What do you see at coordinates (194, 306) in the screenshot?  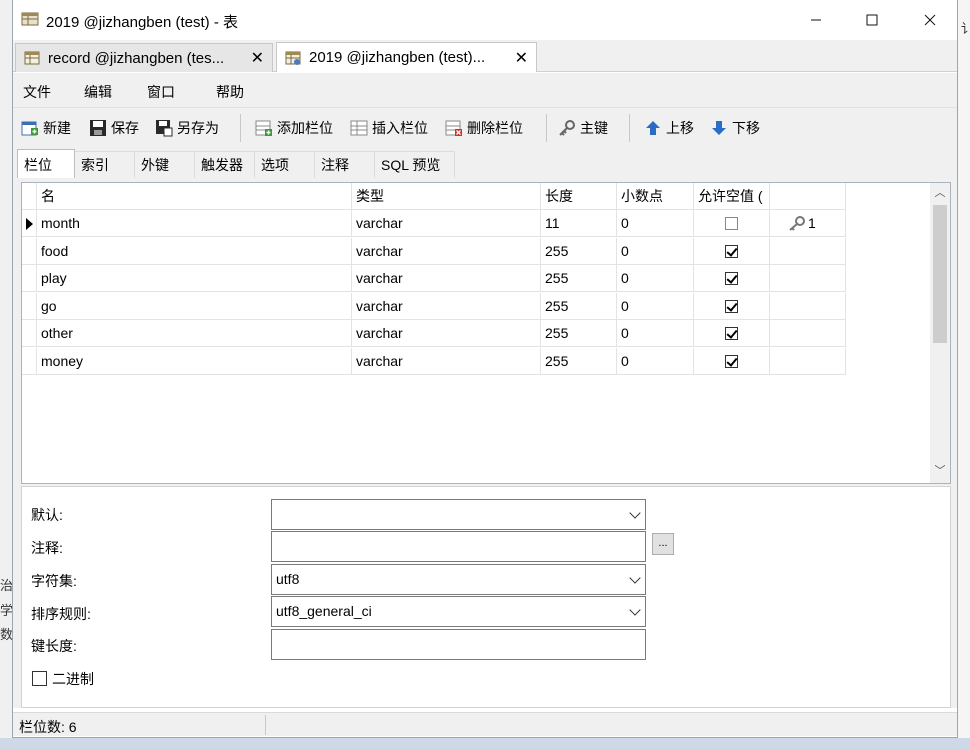 I see `cell-name: go` at bounding box center [194, 306].